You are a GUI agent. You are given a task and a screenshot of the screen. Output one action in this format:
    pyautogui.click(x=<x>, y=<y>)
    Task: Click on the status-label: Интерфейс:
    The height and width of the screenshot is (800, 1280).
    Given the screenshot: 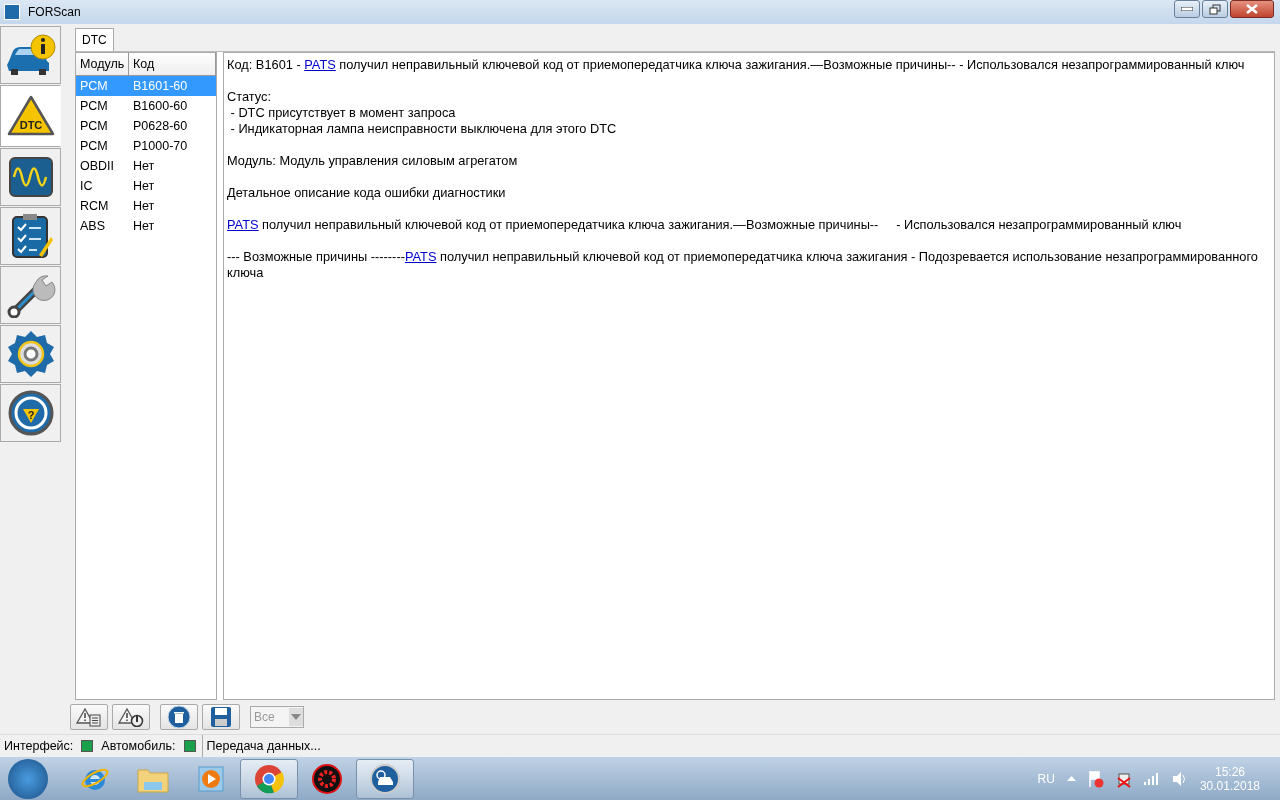 What is the action you would take?
    pyautogui.click(x=39, y=746)
    